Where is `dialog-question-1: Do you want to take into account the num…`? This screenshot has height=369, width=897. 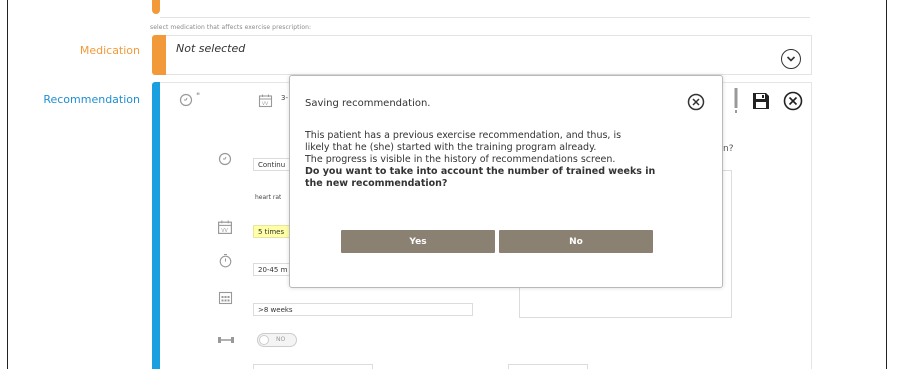
dialog-question-1: Do you want to take into account the num… is located at coordinates (480, 171).